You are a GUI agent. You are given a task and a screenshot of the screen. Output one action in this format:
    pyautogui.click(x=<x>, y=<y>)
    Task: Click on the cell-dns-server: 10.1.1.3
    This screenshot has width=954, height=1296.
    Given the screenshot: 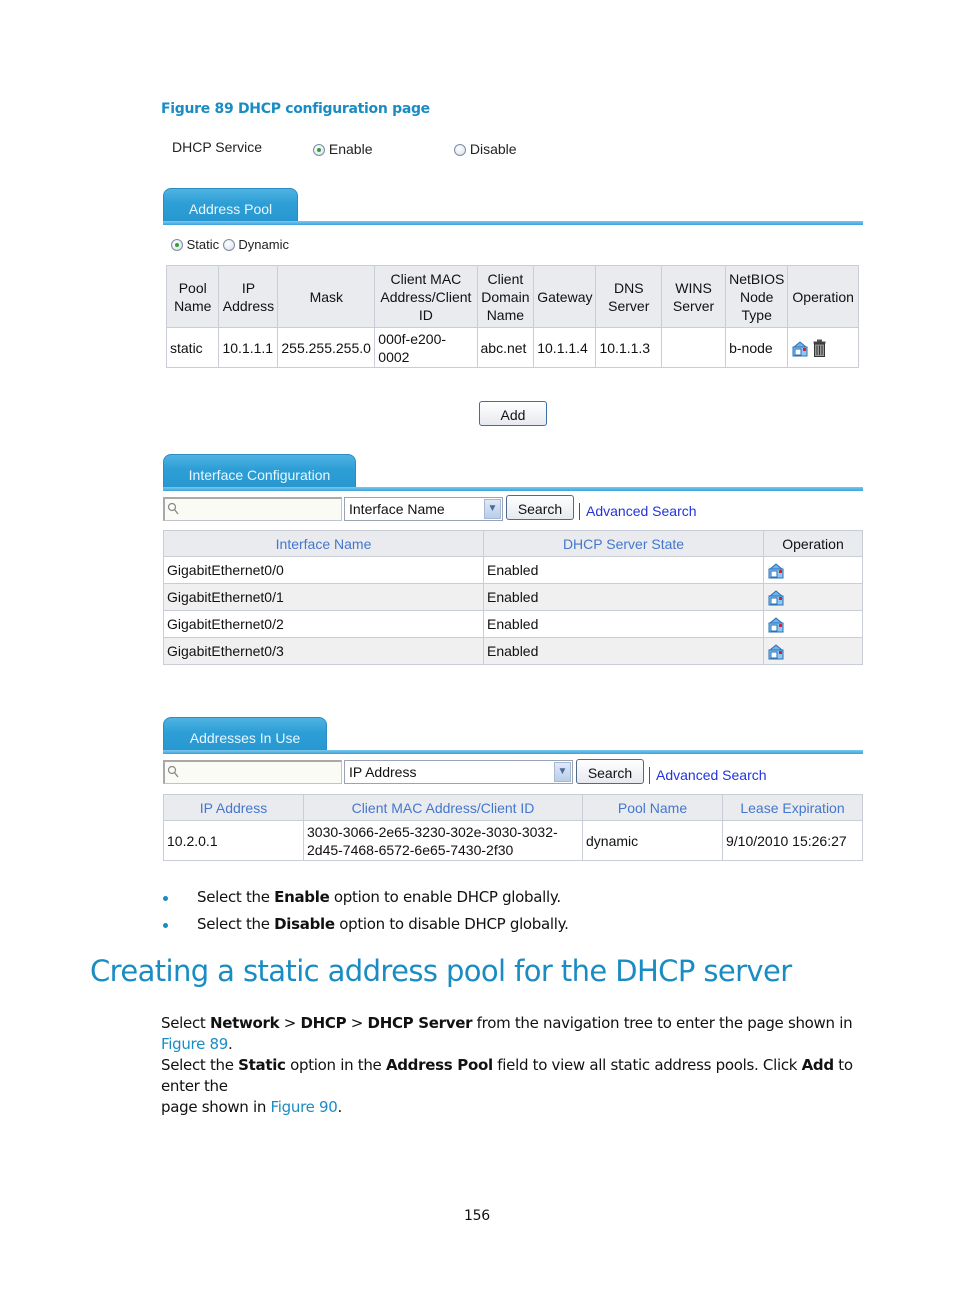 What is the action you would take?
    pyautogui.click(x=629, y=347)
    